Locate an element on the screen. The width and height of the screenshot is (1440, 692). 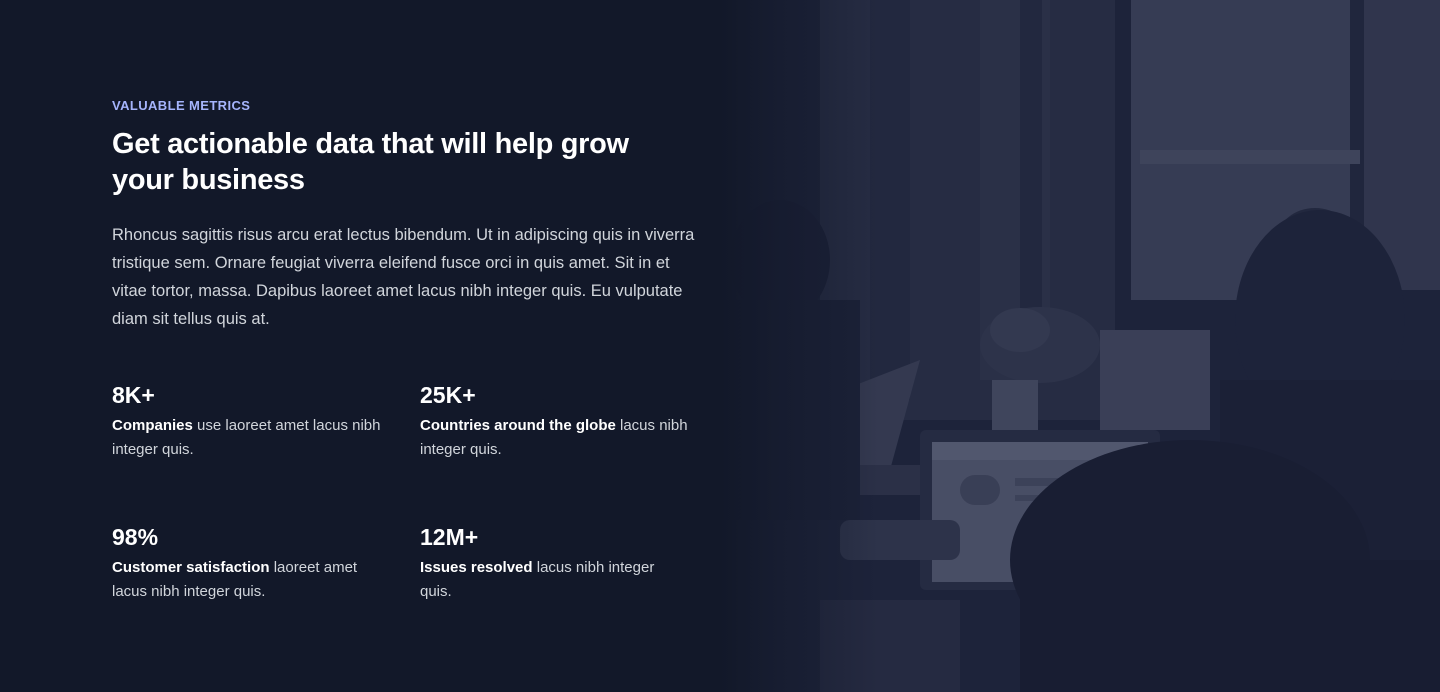
stat-value: 8K+ is located at coordinates (133, 395).